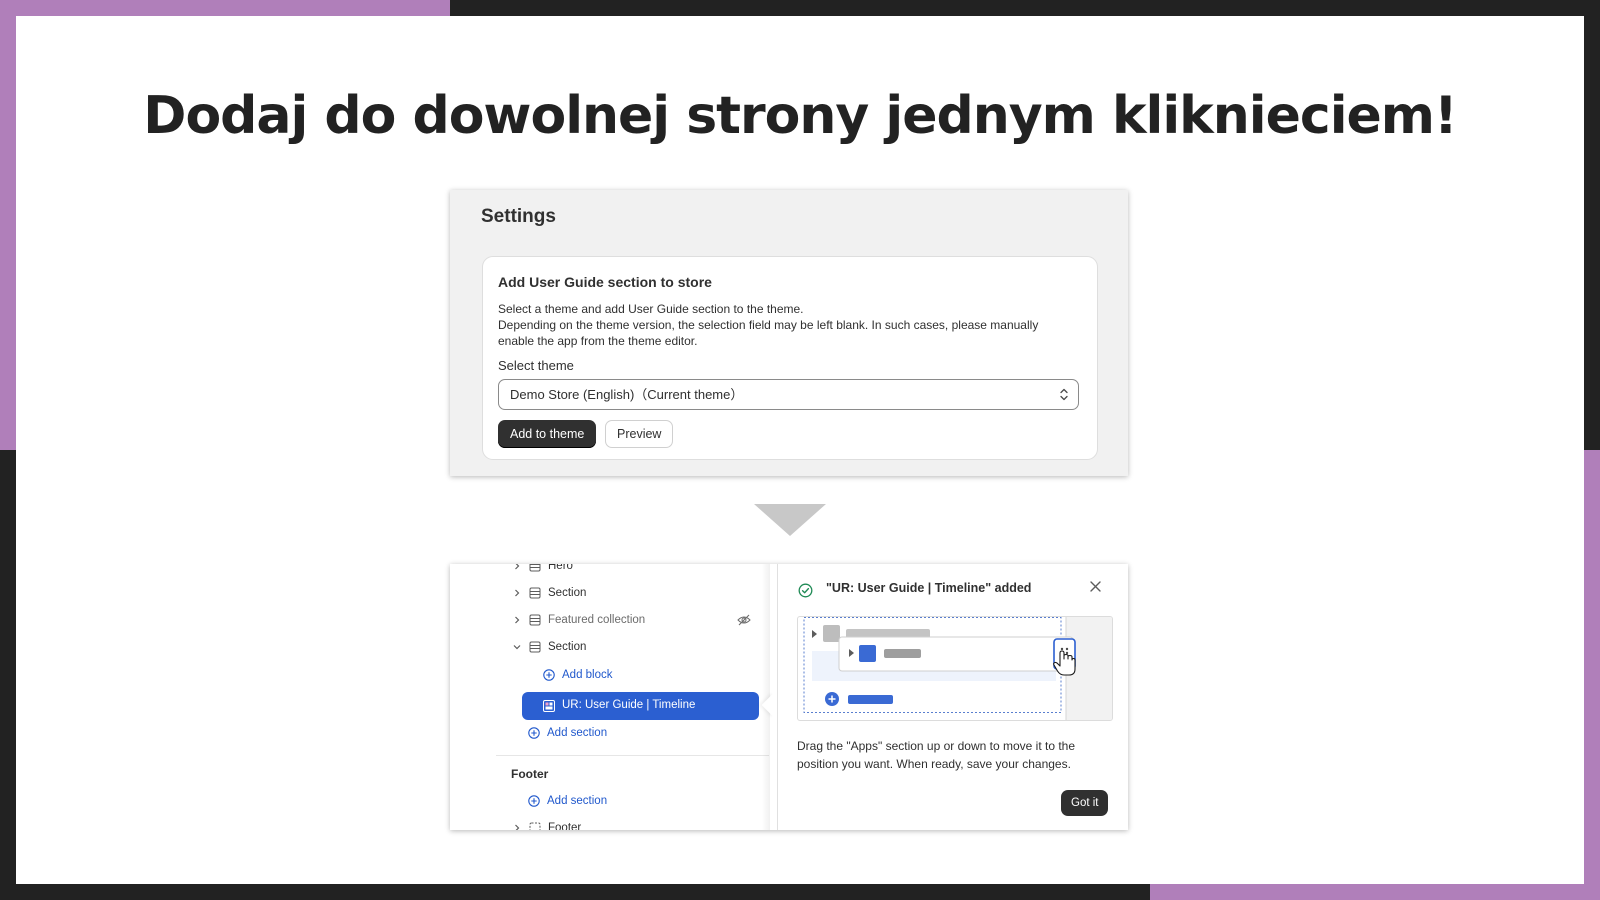 Image resolution: width=1600 pixels, height=900 pixels. Describe the element at coordinates (639, 434) in the screenshot. I see `preview-button: Preview` at that location.